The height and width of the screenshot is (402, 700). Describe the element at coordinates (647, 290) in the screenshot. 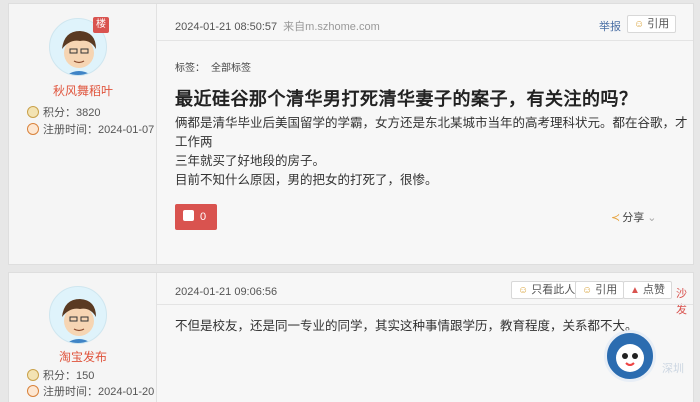

I see `upvote-button: ▲ 点赞` at that location.